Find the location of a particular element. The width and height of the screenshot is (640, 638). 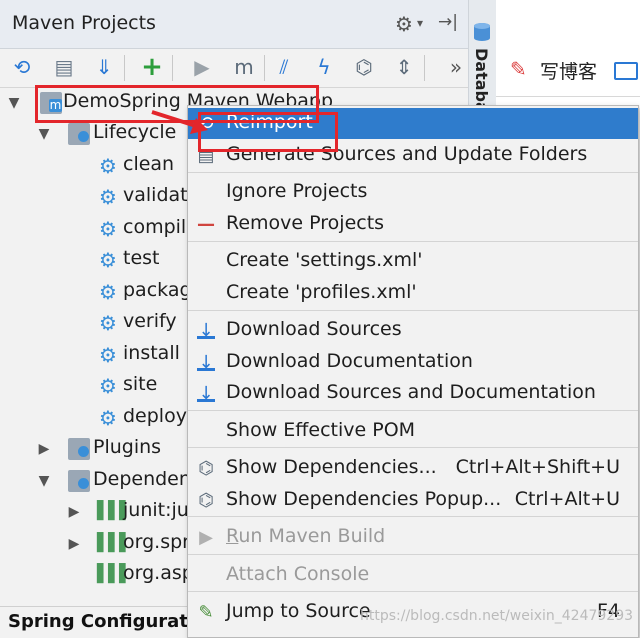

menu-item-shortcut: Ctrl+Alt+U is located at coordinates (567, 499).